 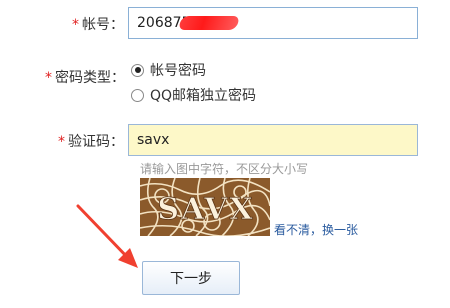 I want to click on radio-account-password: 帐号密码, so click(x=168, y=70).